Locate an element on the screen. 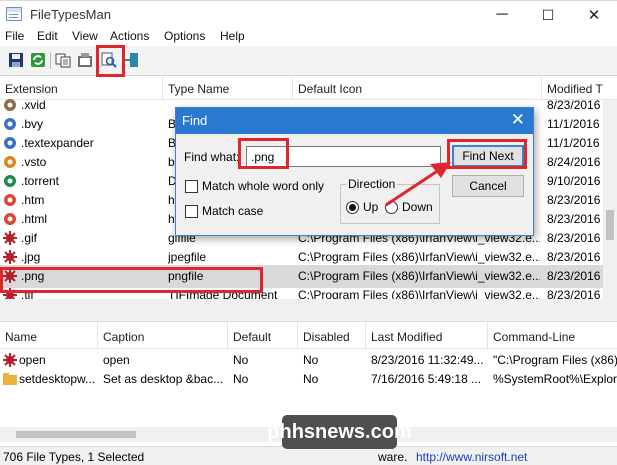 The height and width of the screenshot is (465, 617). cell-extension: .png is located at coordinates (33, 276).